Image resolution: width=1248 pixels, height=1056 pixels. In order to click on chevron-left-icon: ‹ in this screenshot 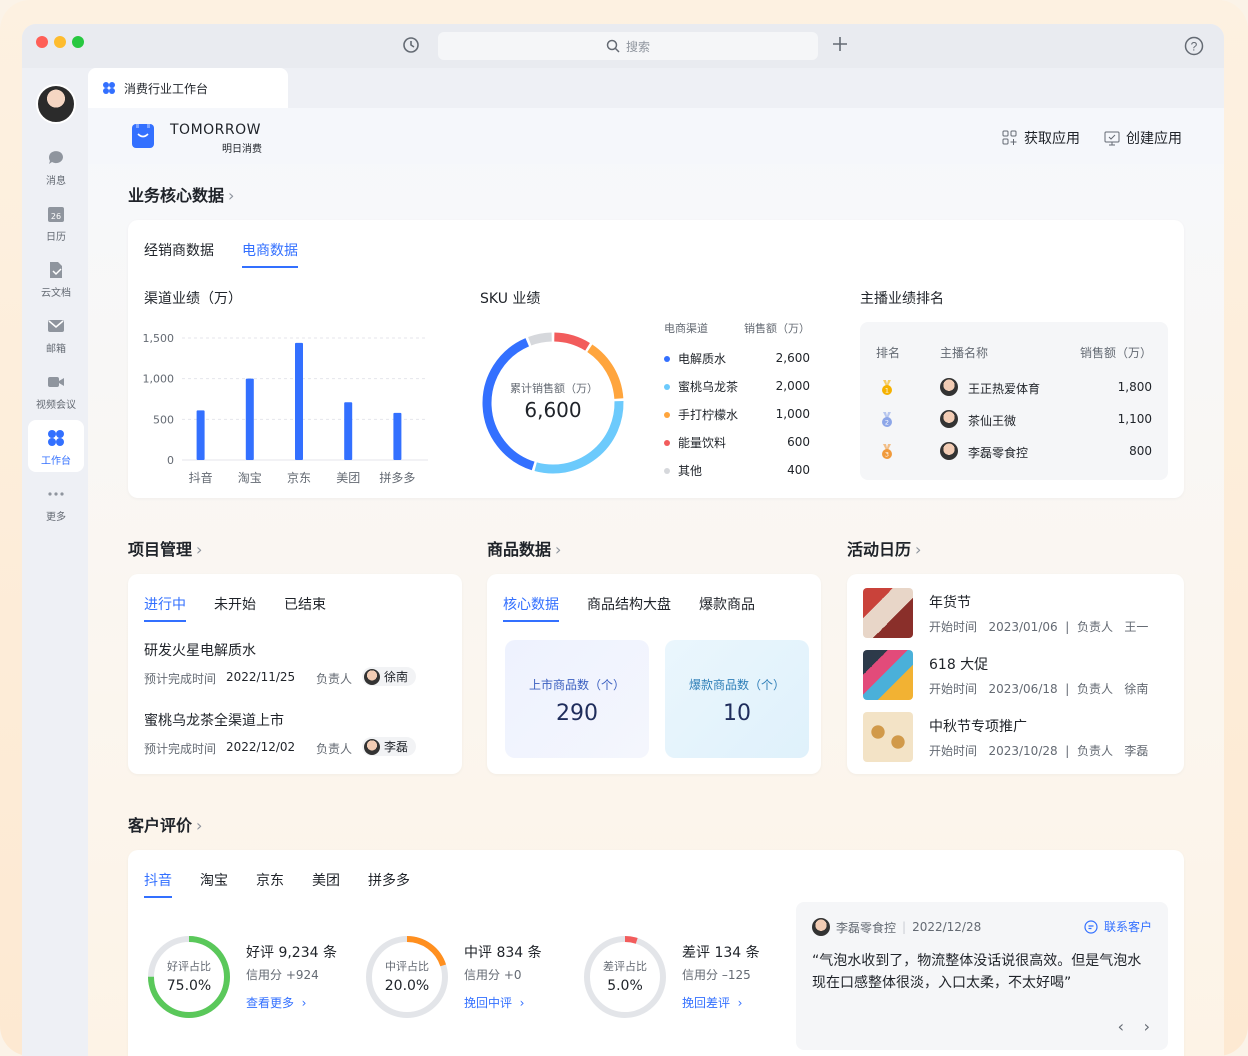, I will do `click(1121, 1026)`.